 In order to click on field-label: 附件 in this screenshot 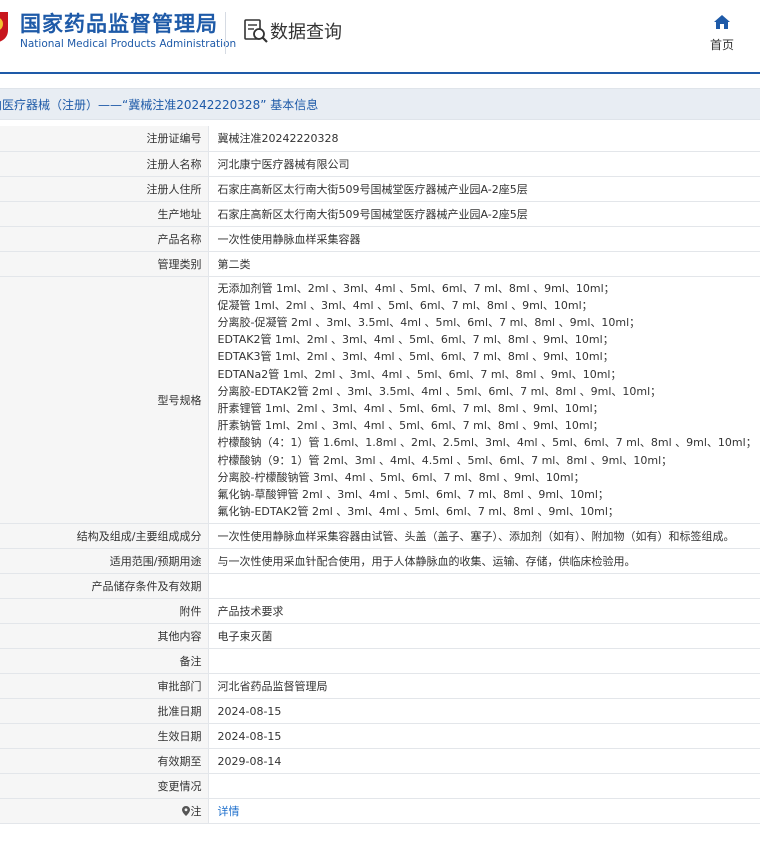, I will do `click(104, 611)`.